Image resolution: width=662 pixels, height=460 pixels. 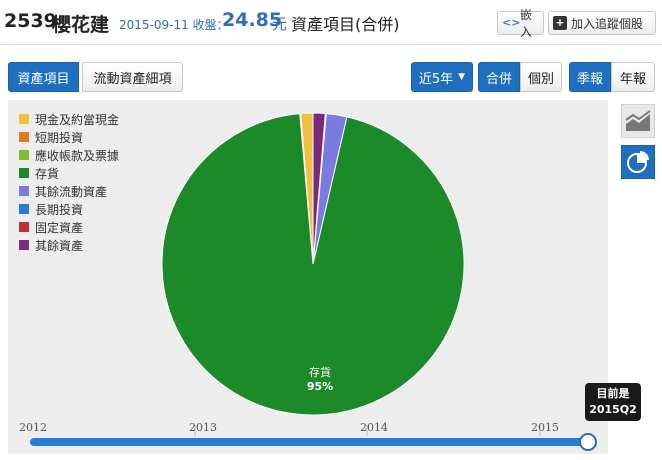 I want to click on consolidated-label: 合併, so click(x=498, y=79).